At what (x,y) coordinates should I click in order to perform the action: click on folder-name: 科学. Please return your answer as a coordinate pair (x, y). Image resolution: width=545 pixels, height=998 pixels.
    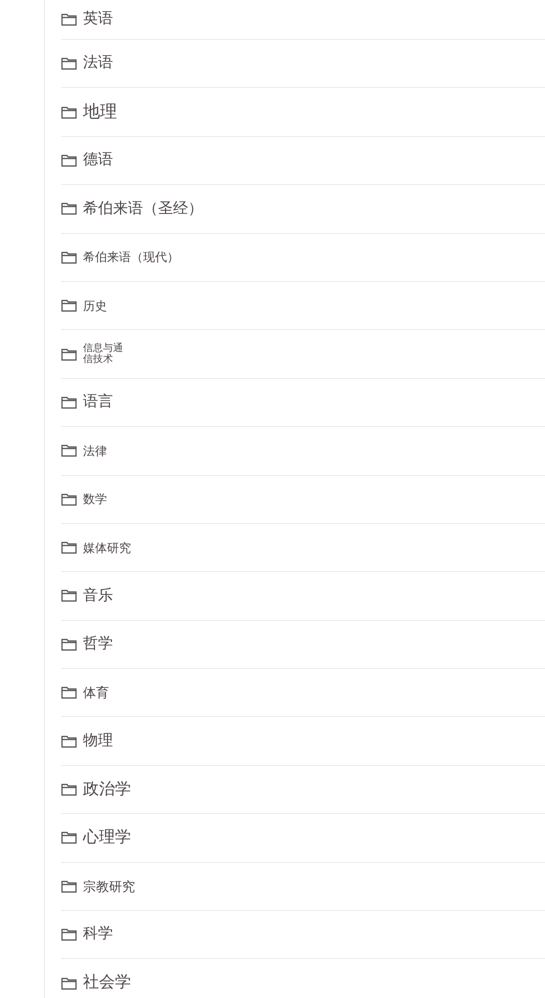
    Looking at the image, I should click on (98, 934).